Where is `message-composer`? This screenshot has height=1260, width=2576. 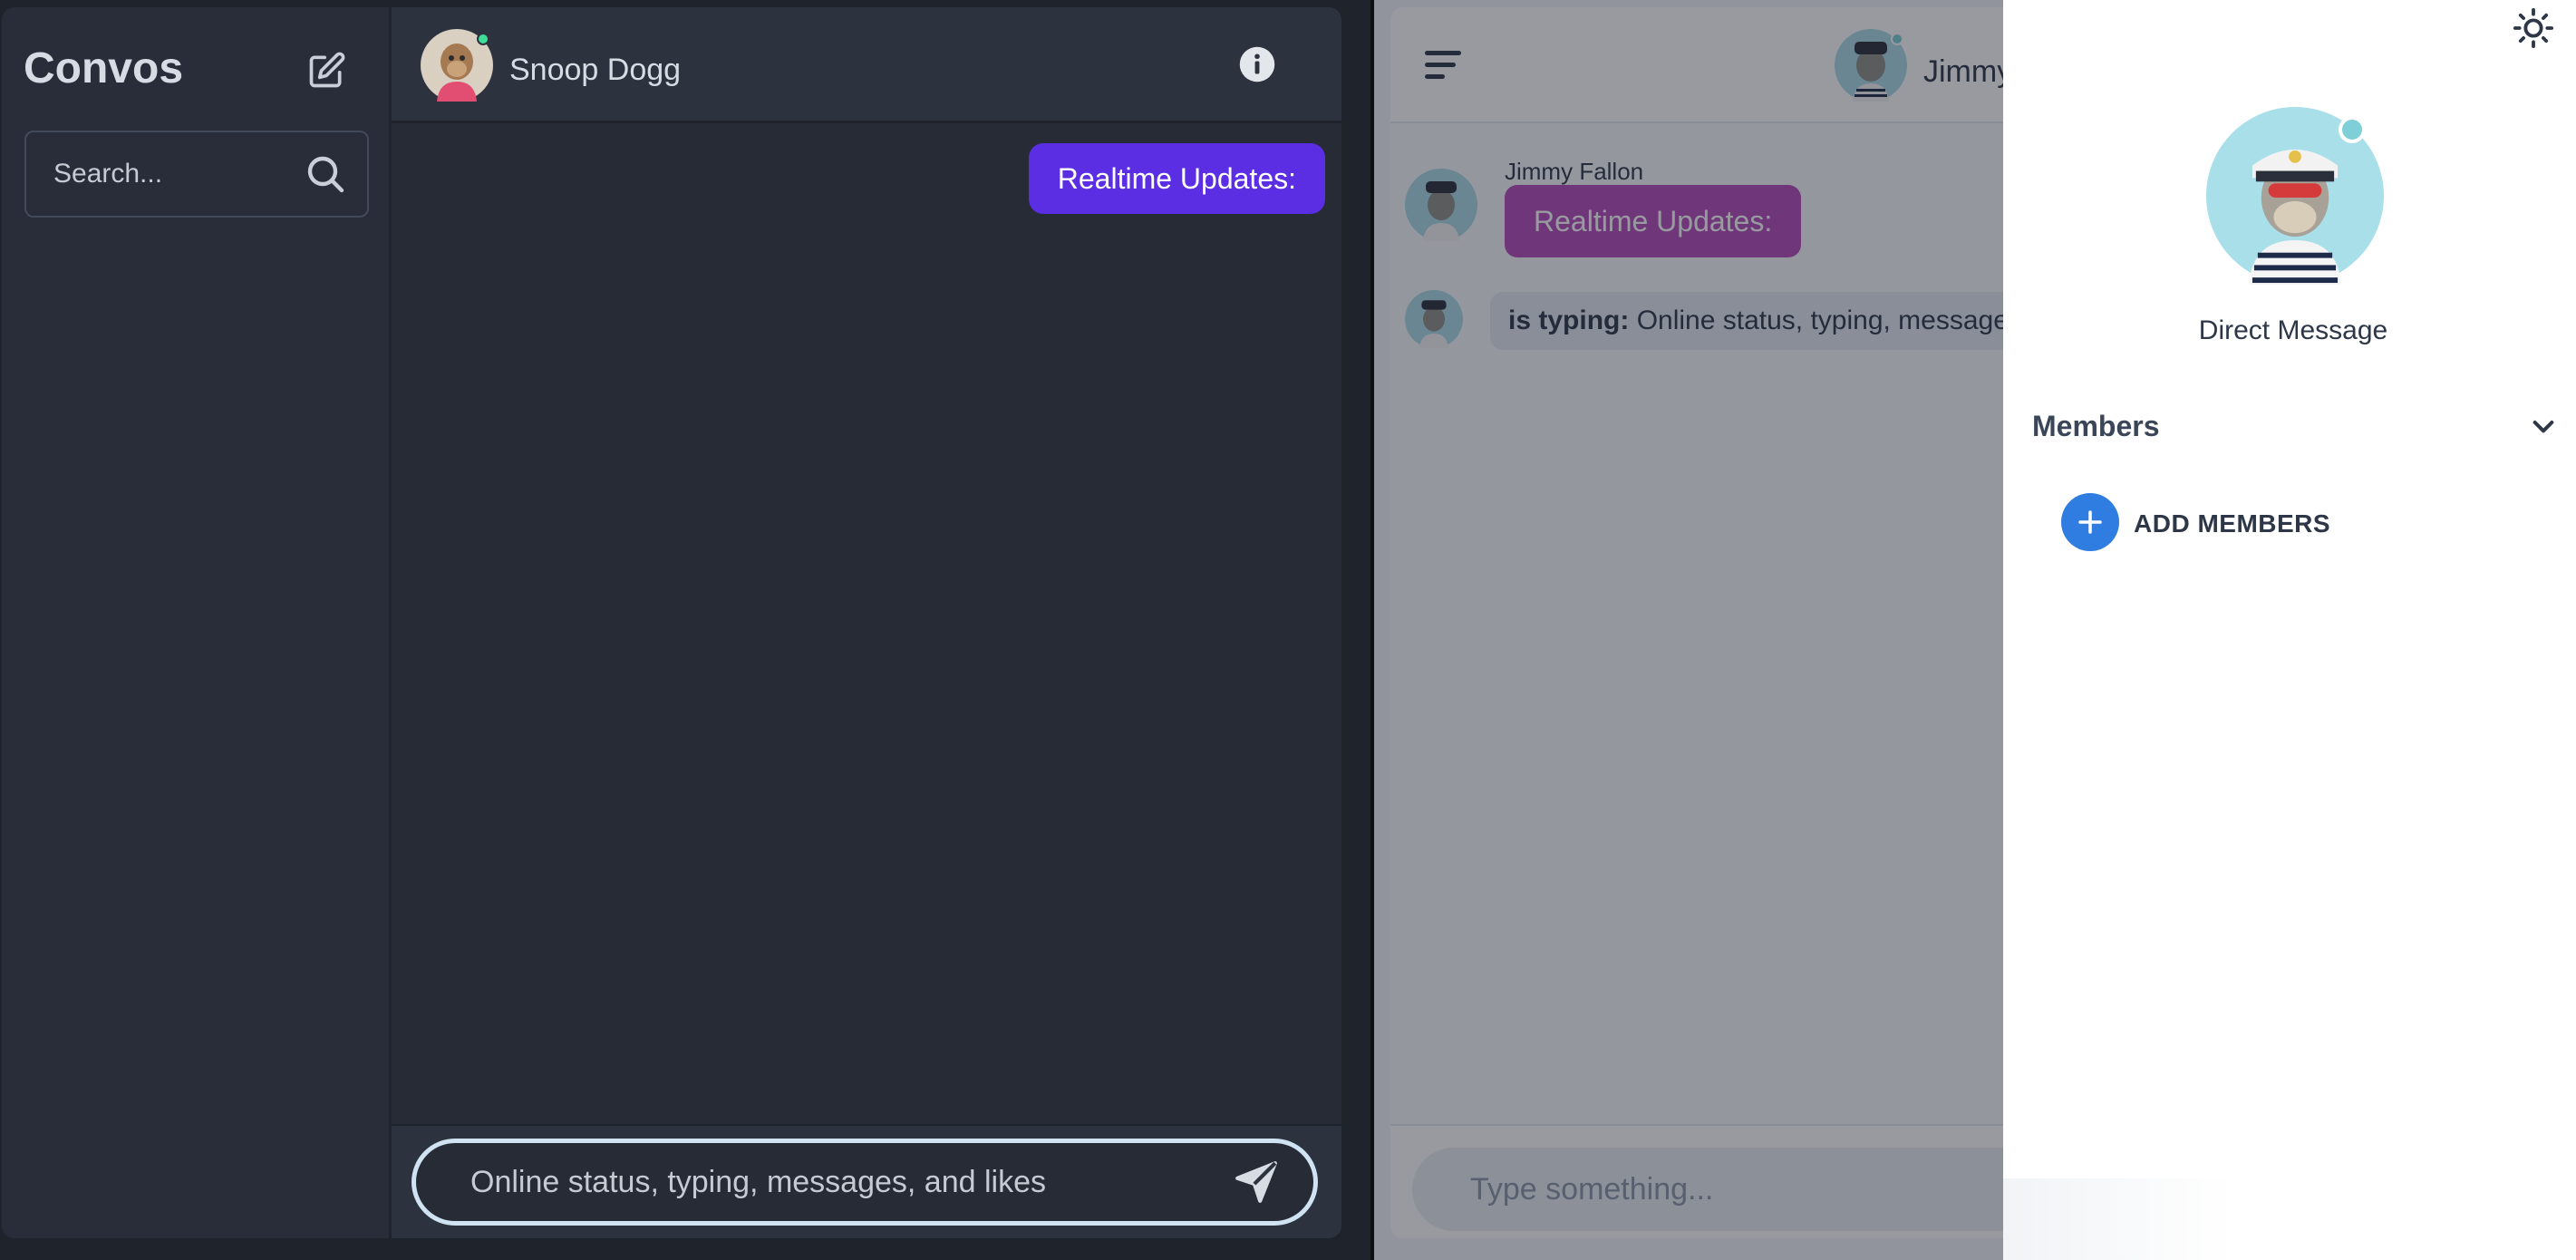 message-composer is located at coordinates (865, 1183).